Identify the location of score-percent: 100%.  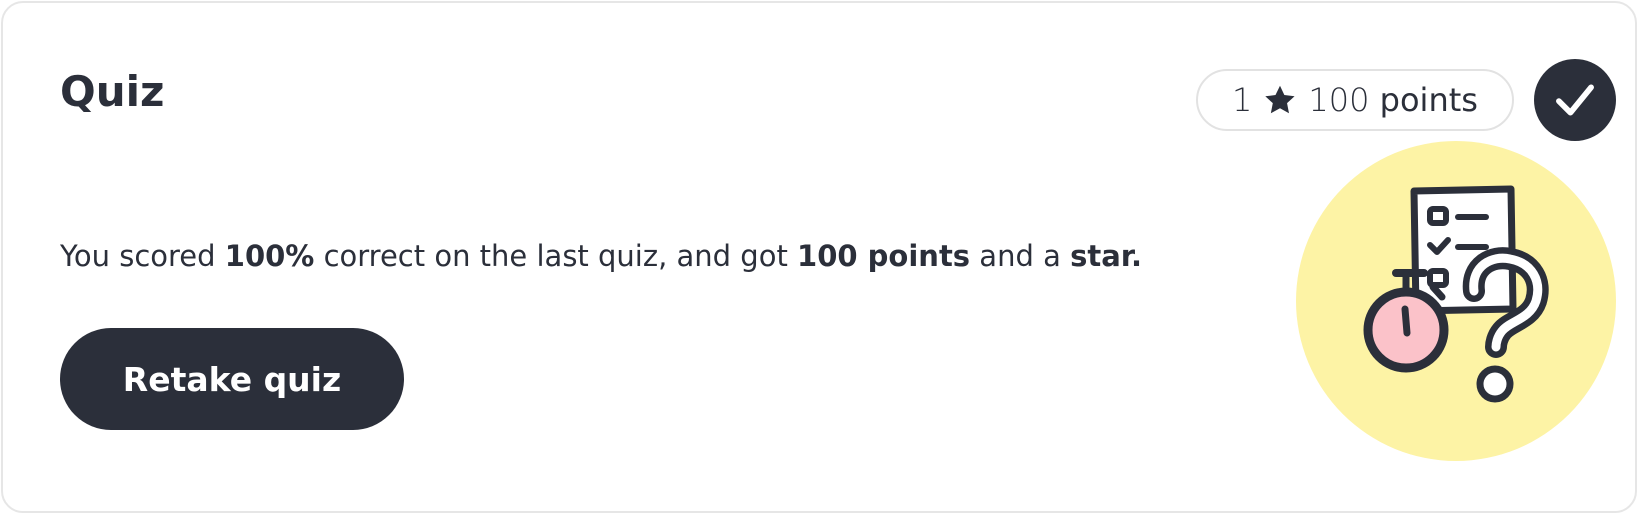
(269, 256).